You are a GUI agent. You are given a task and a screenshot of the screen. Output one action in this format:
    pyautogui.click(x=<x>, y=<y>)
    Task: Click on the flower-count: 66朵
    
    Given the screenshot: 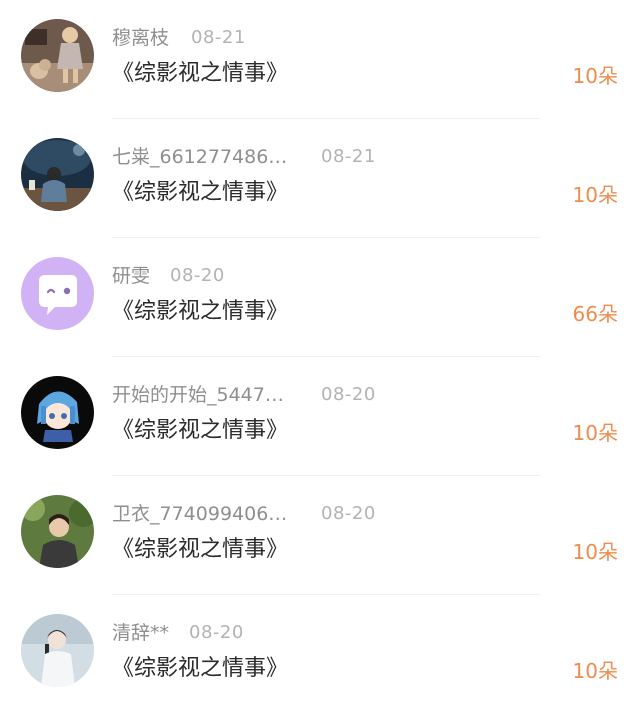 What is the action you would take?
    pyautogui.click(x=595, y=314)
    